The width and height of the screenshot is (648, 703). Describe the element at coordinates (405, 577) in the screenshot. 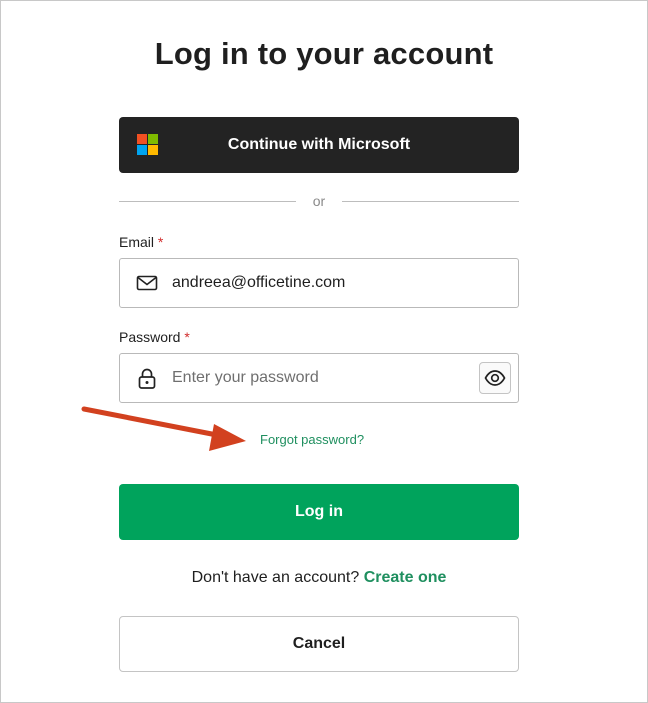

I see `create-account-link: Create one` at that location.